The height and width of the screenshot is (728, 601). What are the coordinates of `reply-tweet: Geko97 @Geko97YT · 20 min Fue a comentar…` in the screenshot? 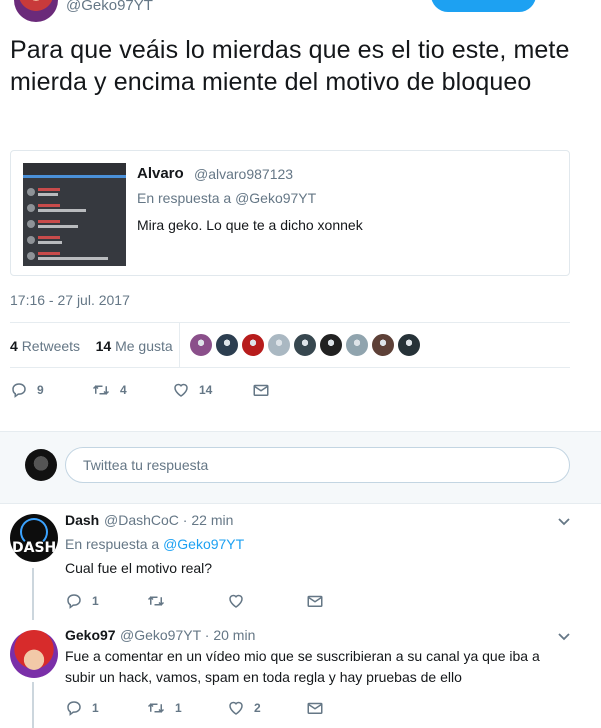 It's located at (300, 674).